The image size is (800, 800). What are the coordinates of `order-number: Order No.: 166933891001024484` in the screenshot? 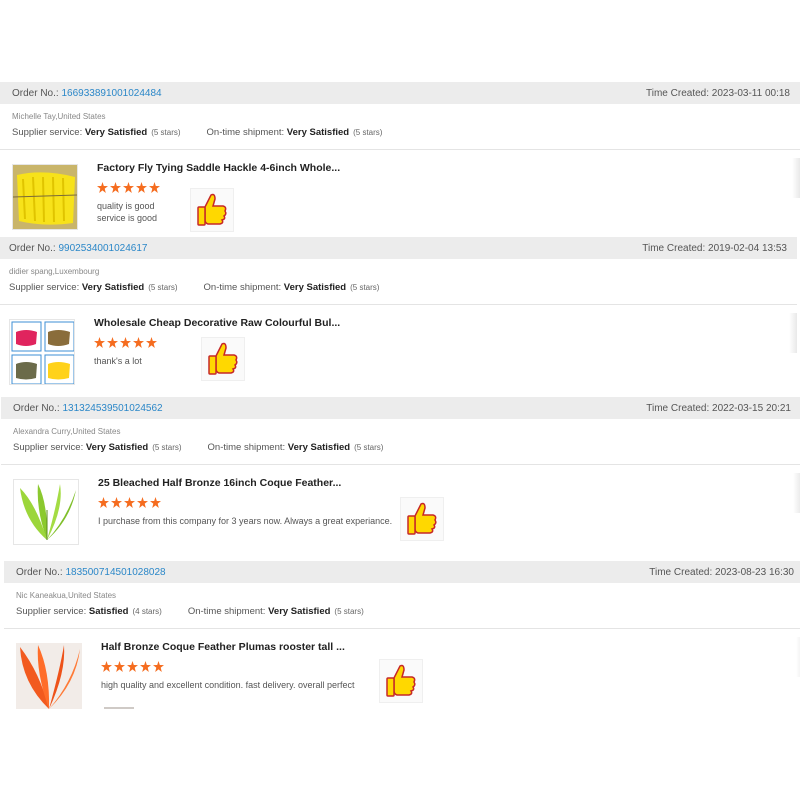 It's located at (87, 93).